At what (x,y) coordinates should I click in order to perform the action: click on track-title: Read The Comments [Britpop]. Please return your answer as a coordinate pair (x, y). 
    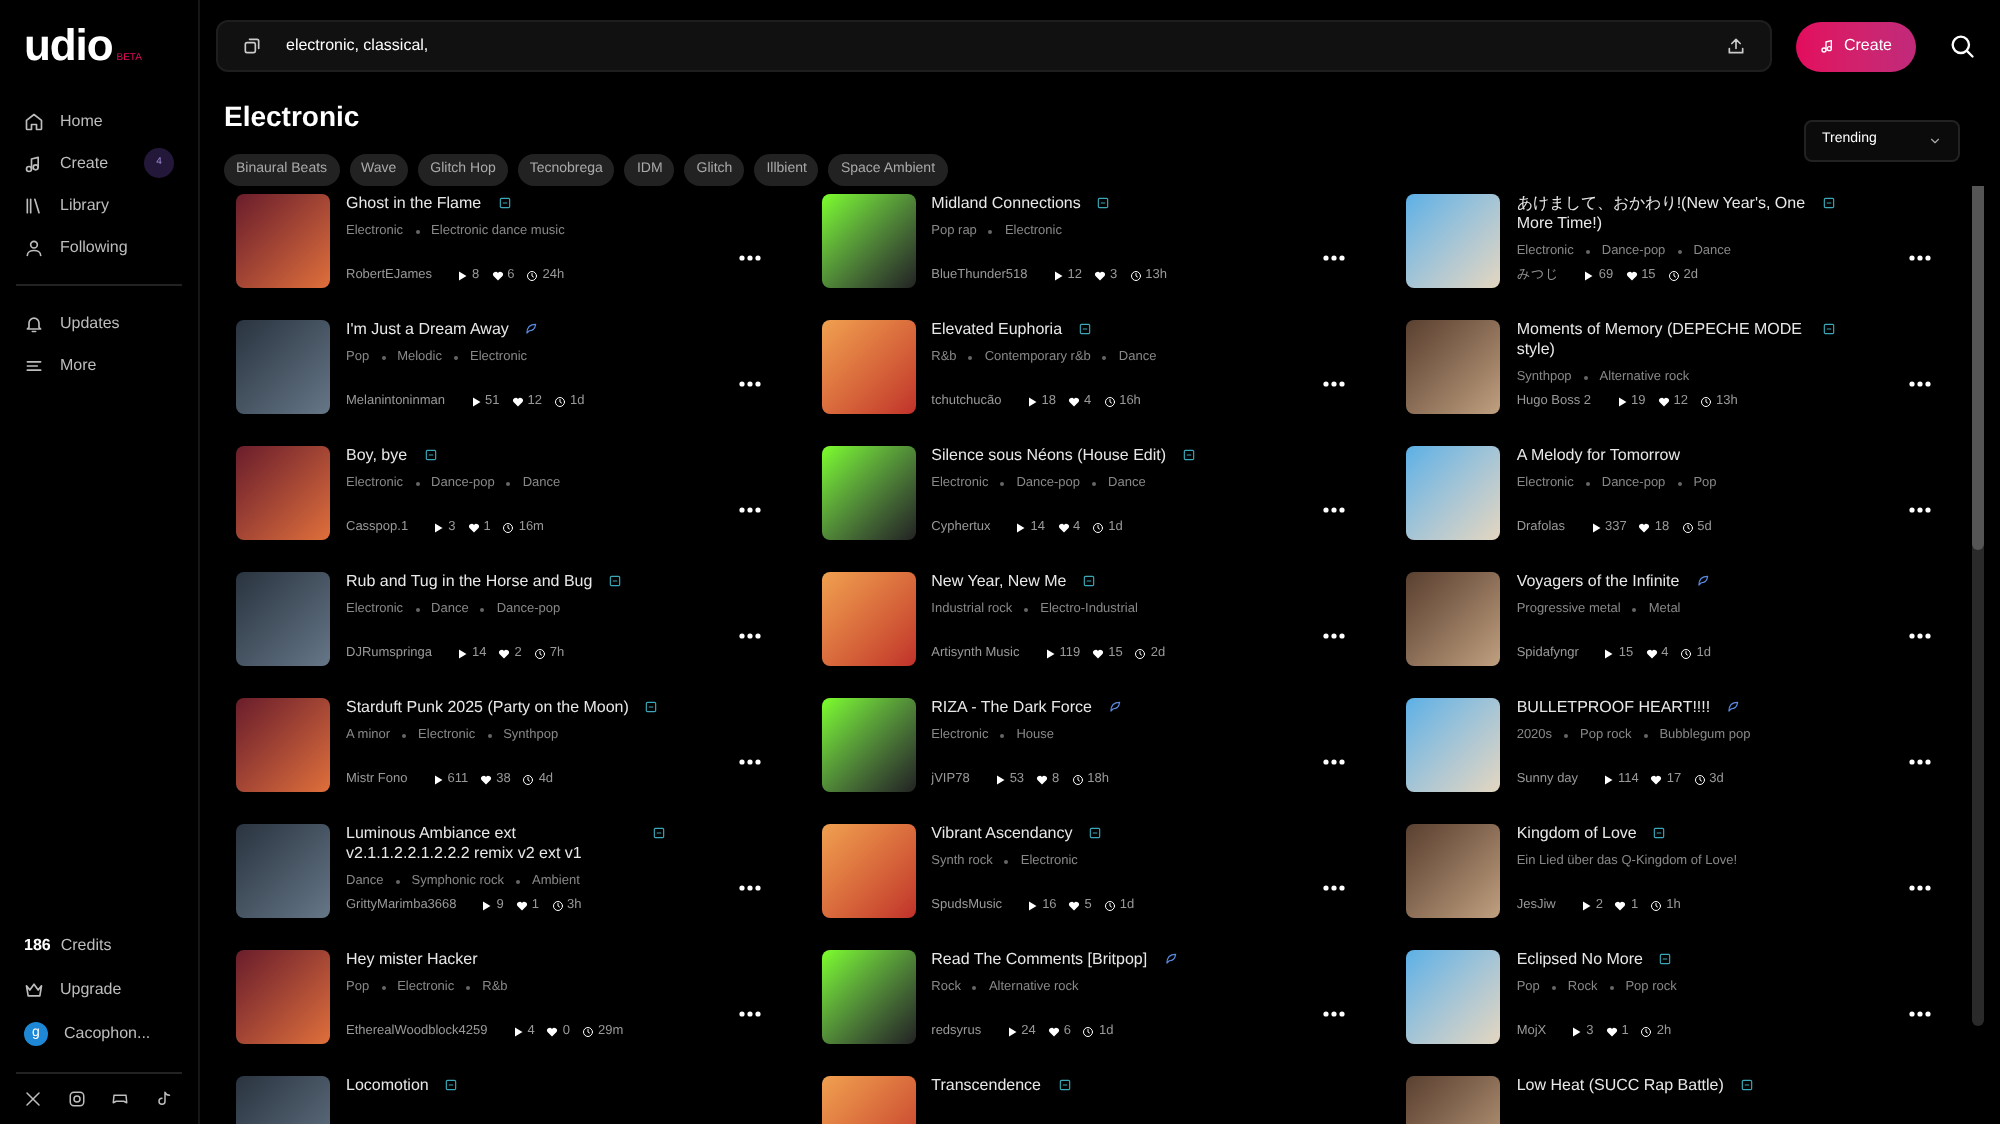
    Looking at the image, I should click on (1039, 960).